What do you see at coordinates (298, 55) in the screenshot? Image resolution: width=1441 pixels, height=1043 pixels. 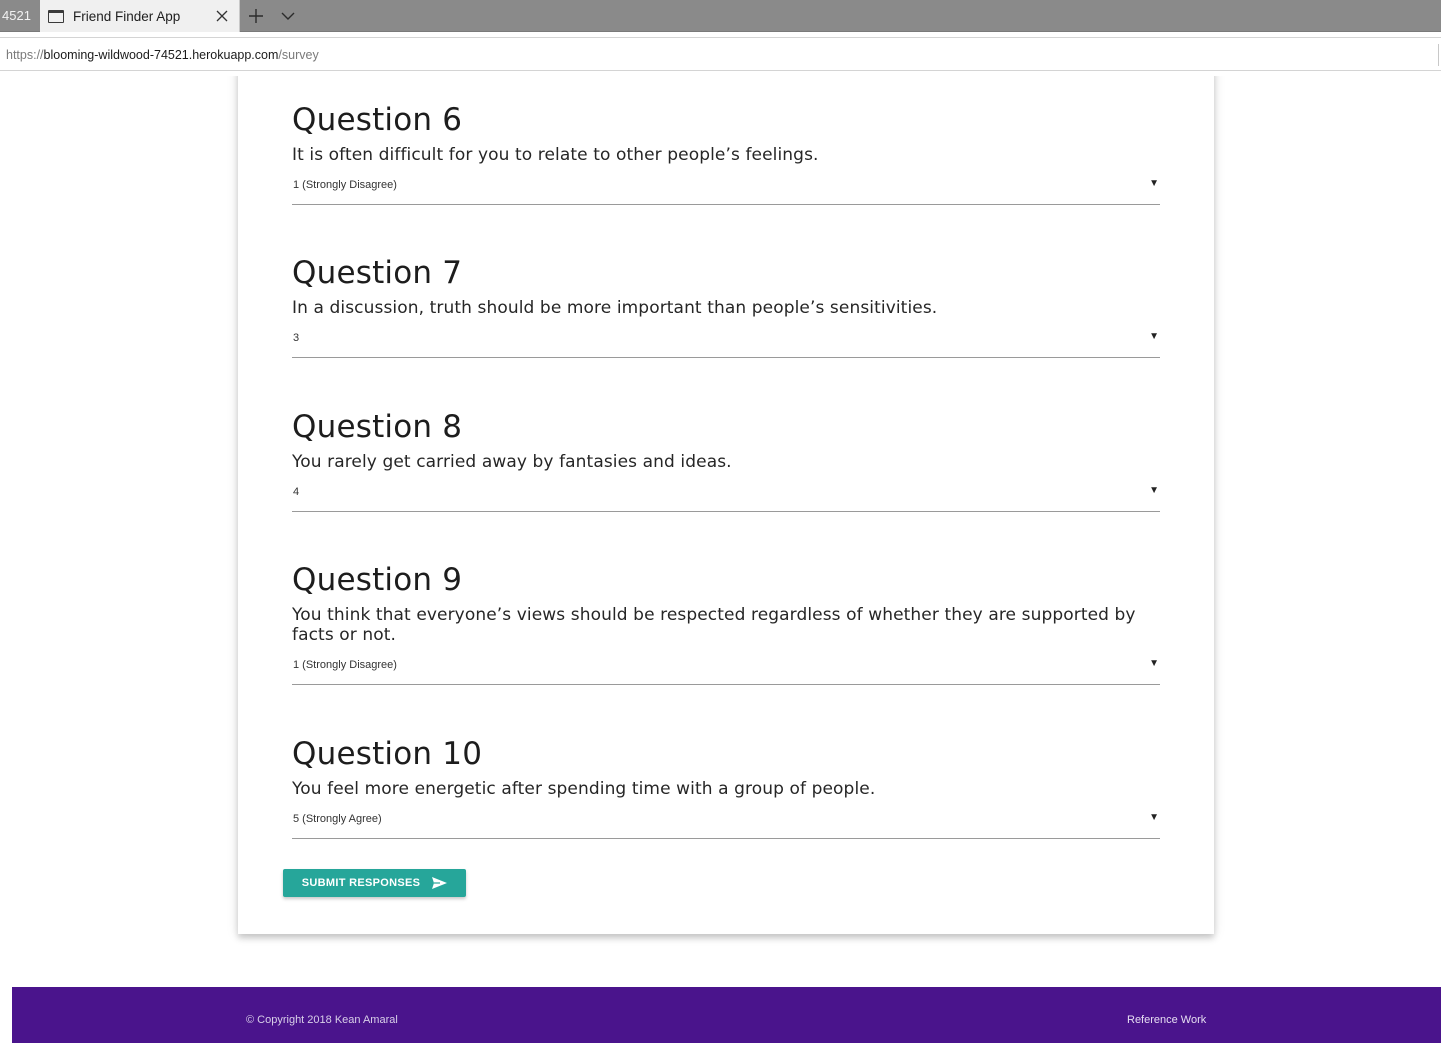 I see `url-path: /survey` at bounding box center [298, 55].